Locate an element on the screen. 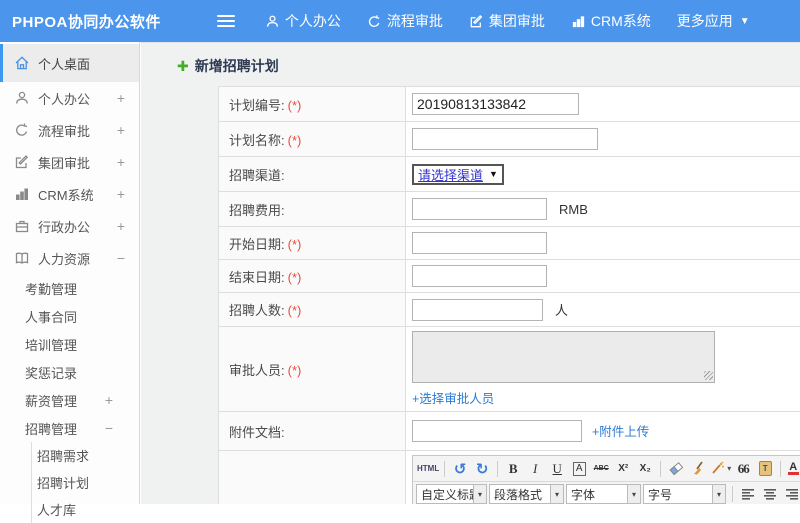 The image size is (800, 523). plus-icon: ✚ is located at coordinates (183, 66).